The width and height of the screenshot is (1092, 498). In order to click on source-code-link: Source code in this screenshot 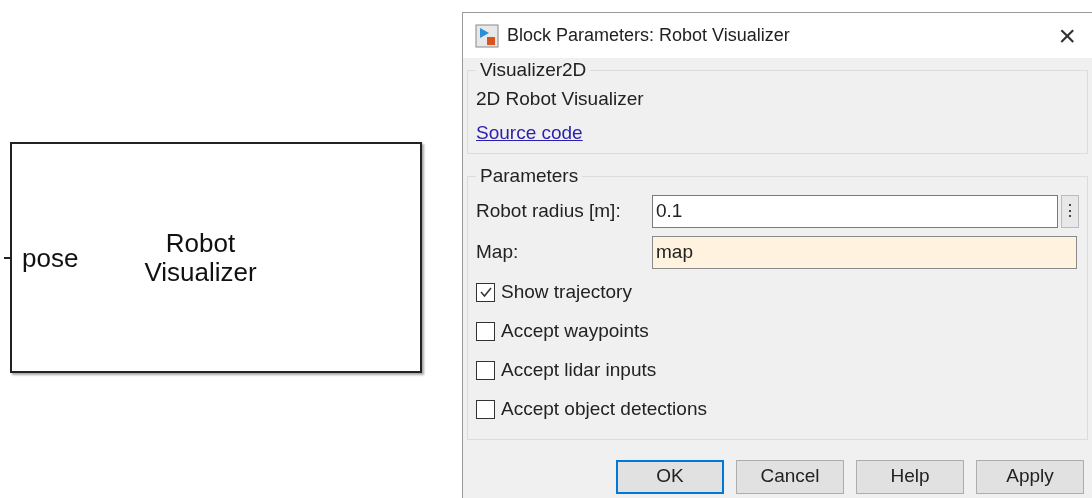, I will do `click(529, 132)`.